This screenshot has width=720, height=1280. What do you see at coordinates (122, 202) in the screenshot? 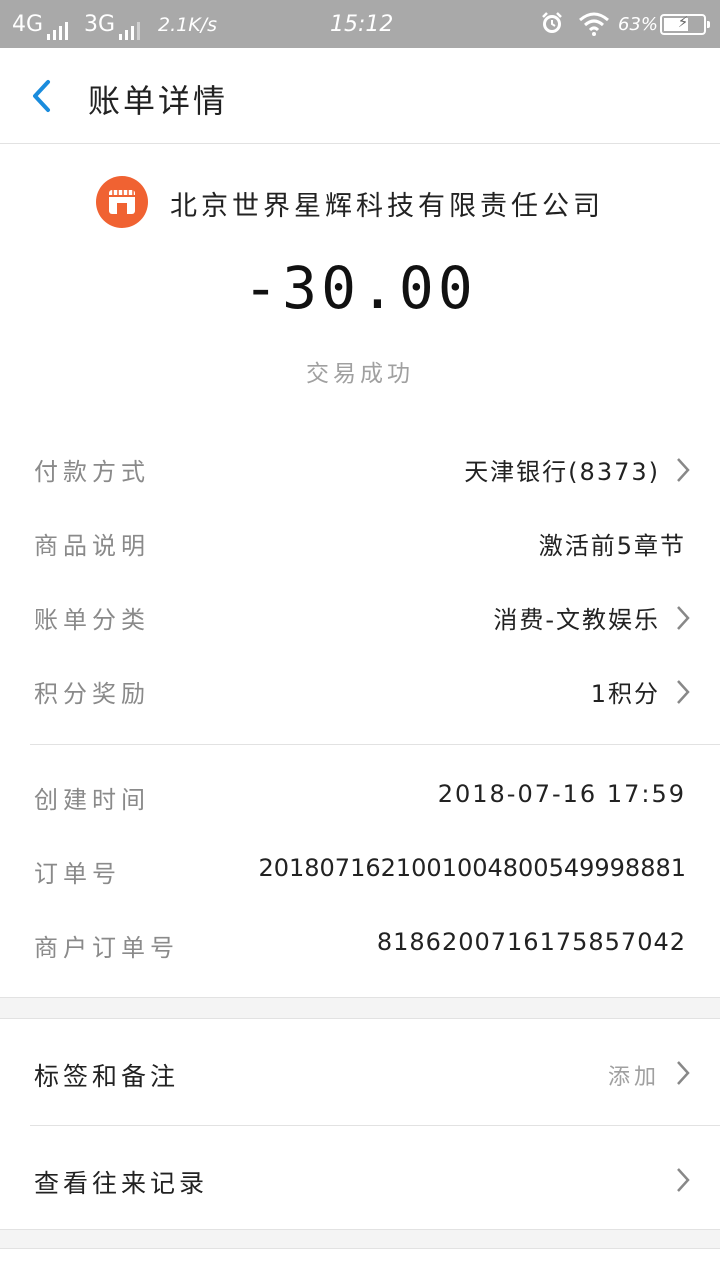
I see `shop-icon` at bounding box center [122, 202].